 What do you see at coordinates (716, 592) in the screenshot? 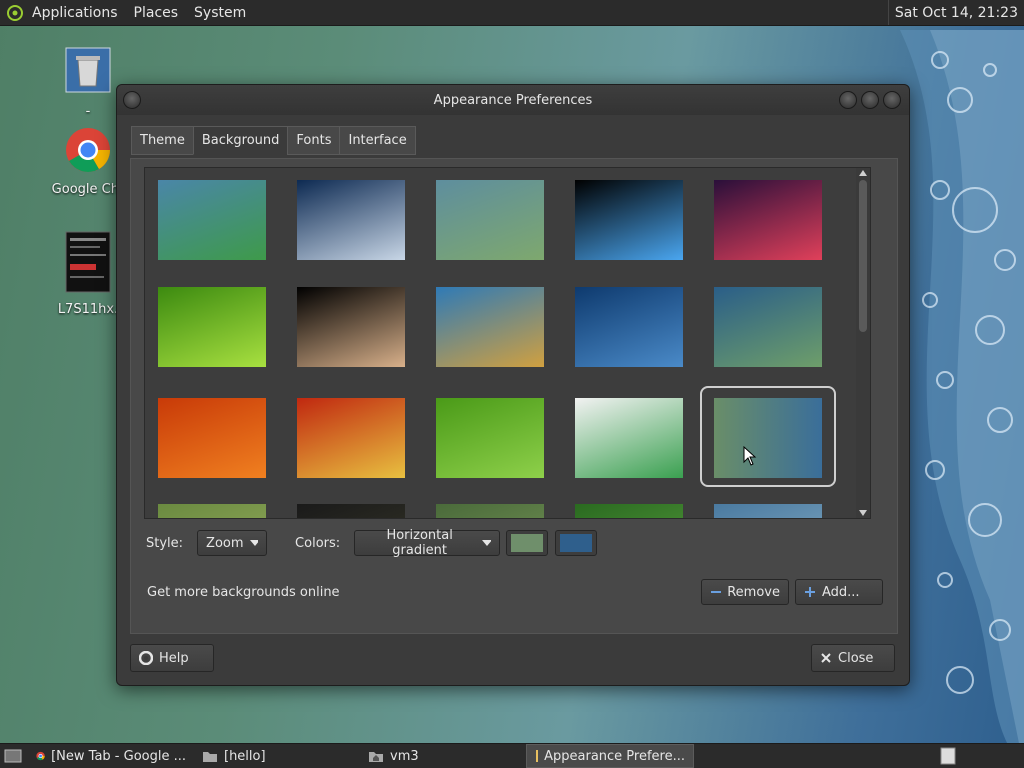
I see `remove-icon` at bounding box center [716, 592].